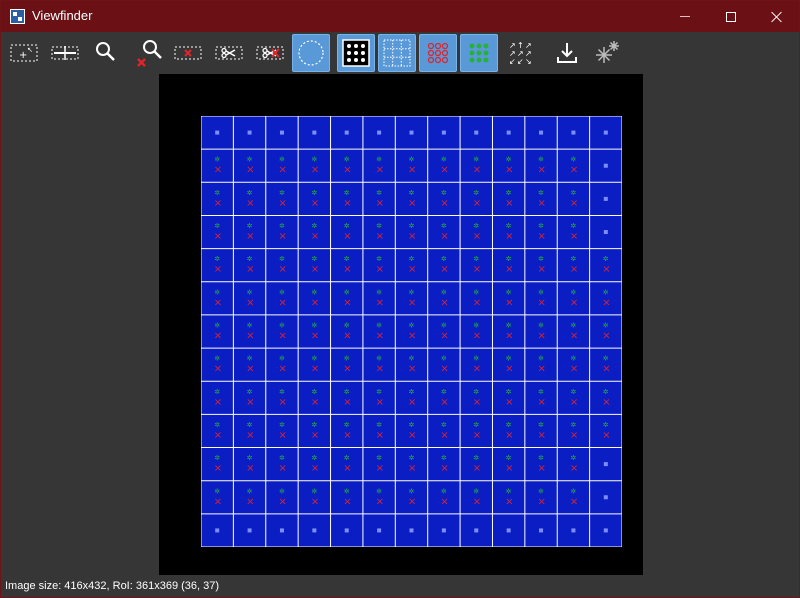  I want to click on close-icon, so click(777, 17).